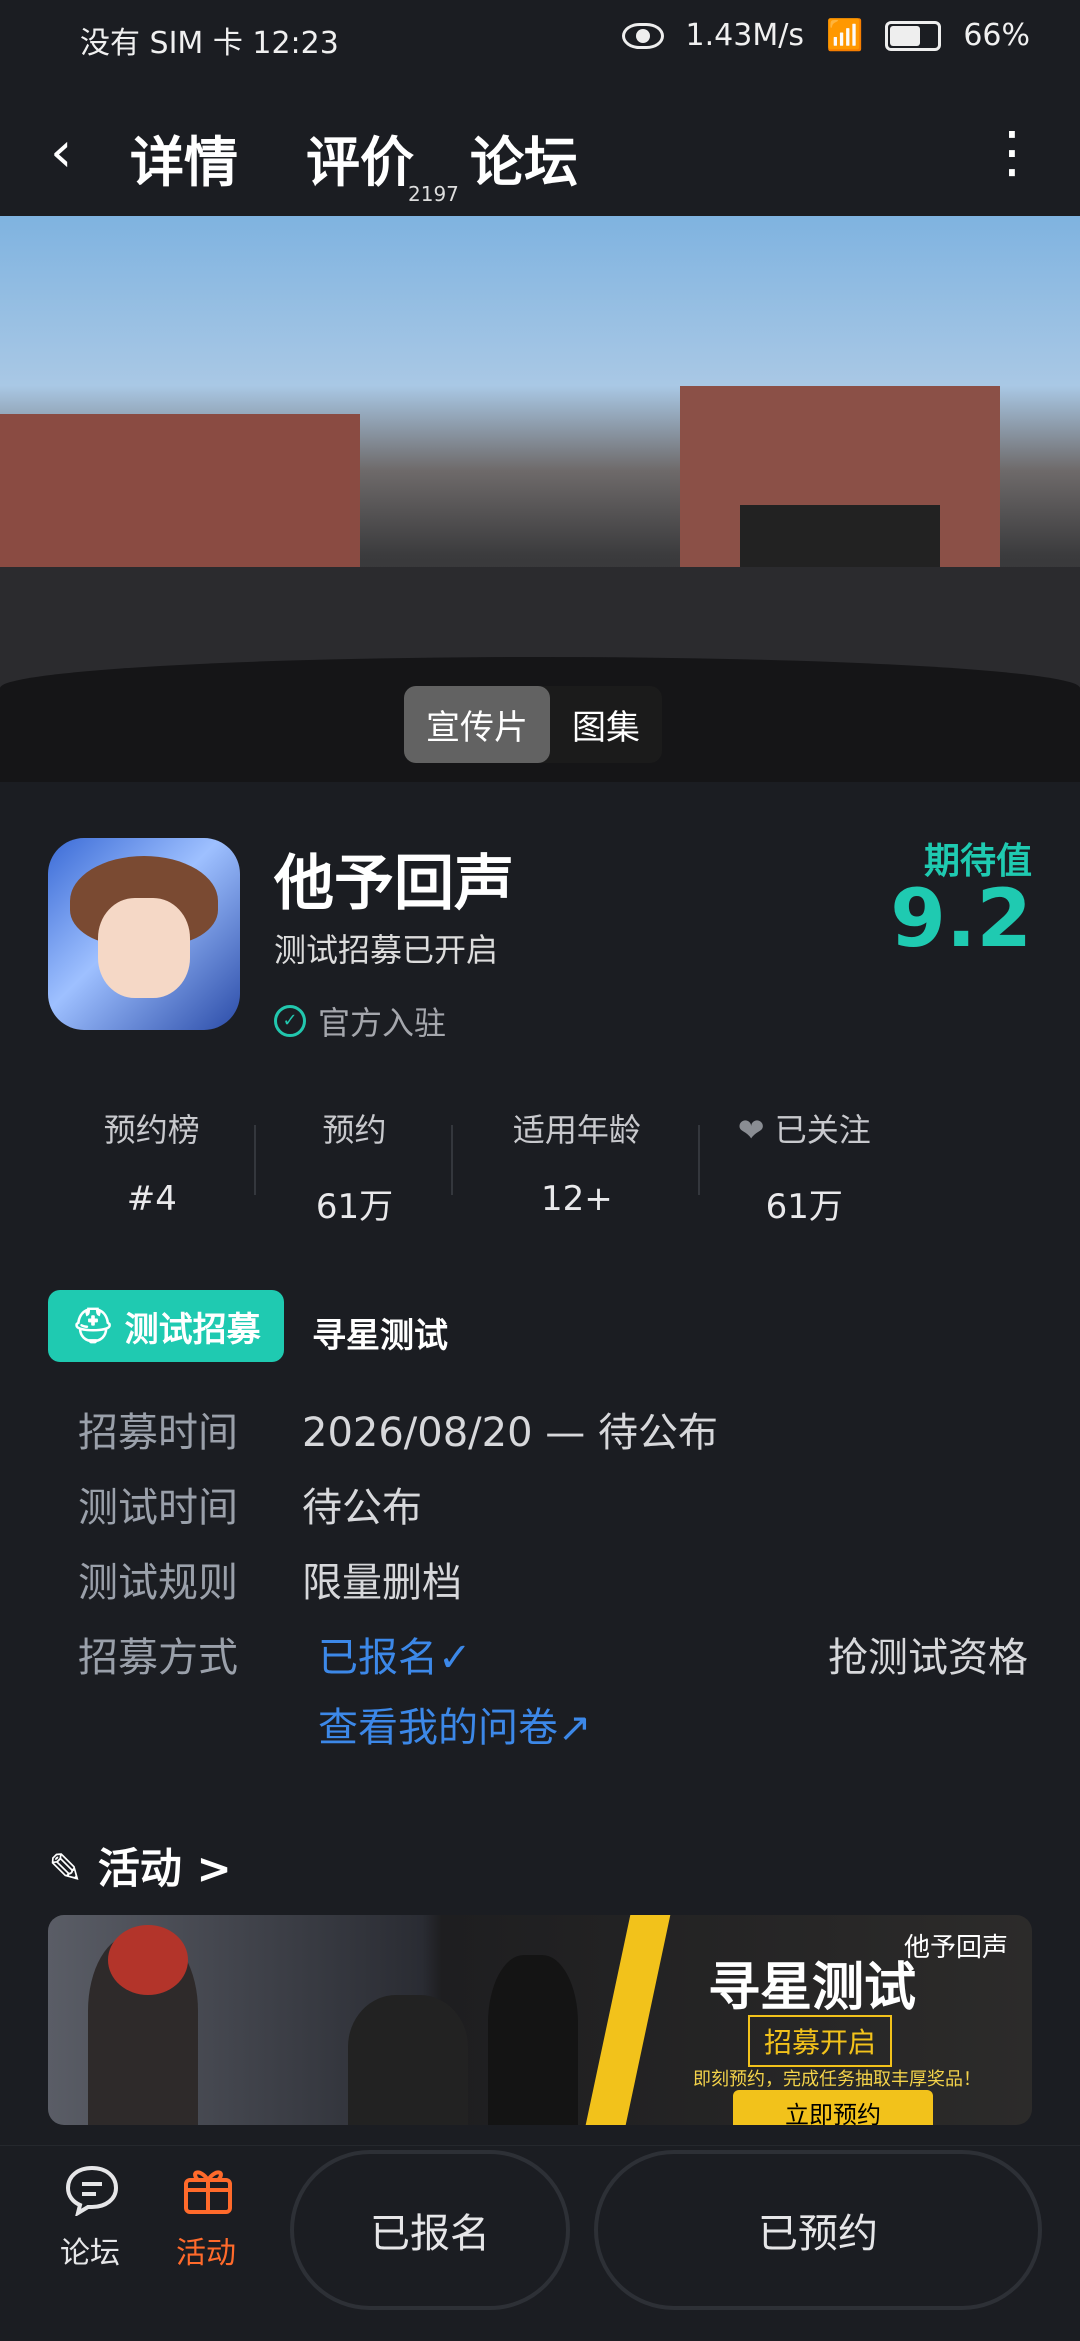  Describe the element at coordinates (804, 1166) in the screenshot. I see `stat-followed: ❤ 已关注 61万` at that location.